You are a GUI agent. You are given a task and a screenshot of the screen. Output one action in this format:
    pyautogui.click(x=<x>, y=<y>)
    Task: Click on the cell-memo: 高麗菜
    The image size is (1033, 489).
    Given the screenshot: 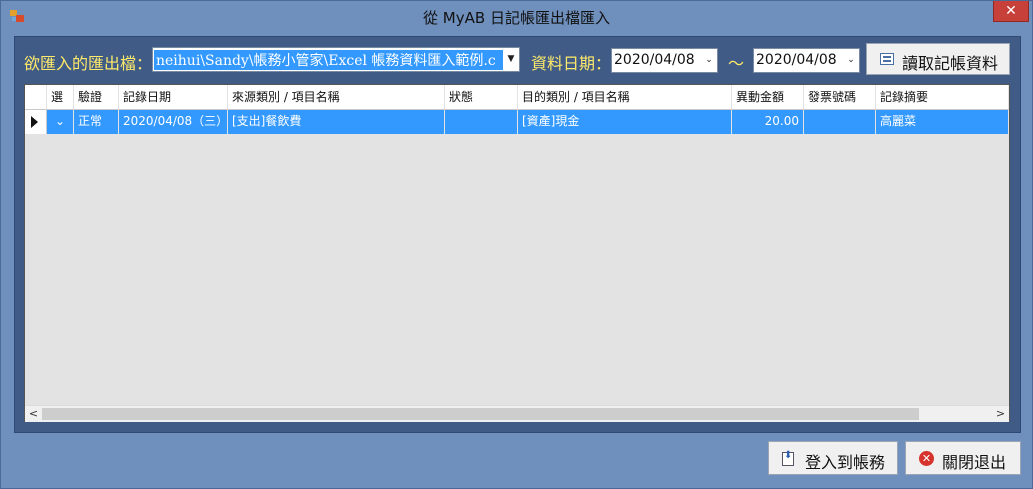 What is the action you would take?
    pyautogui.click(x=942, y=122)
    